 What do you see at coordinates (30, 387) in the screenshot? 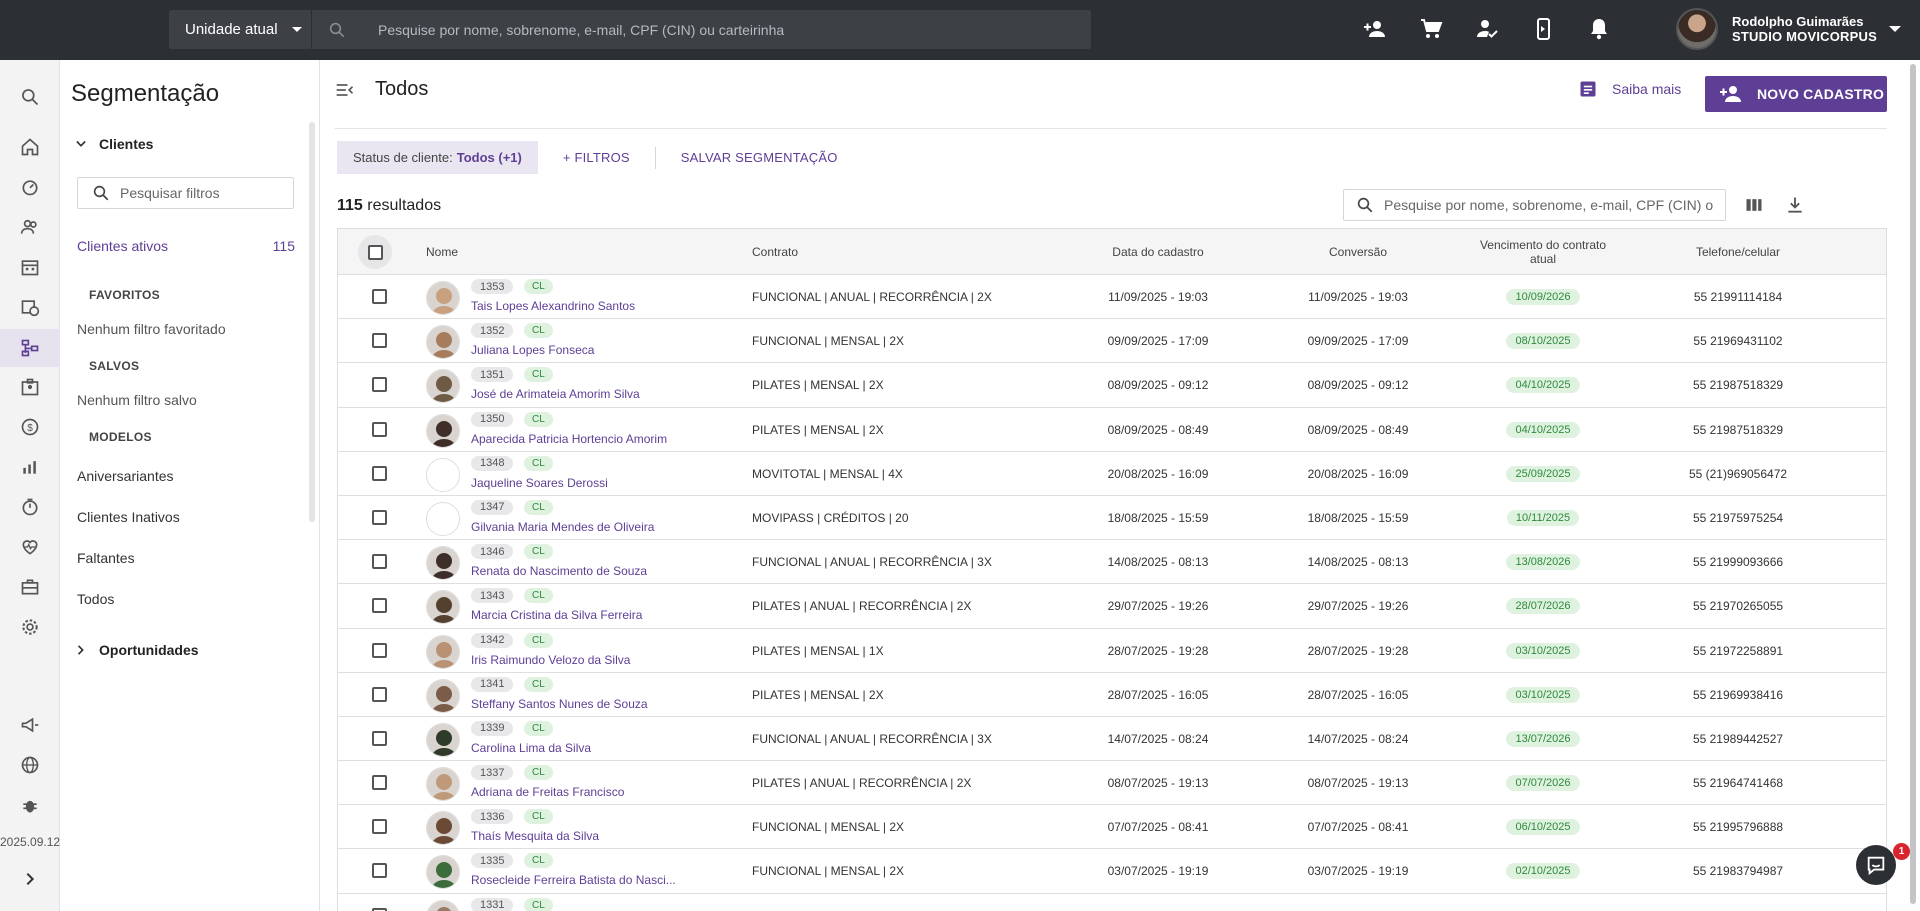
I see `badge-icon` at bounding box center [30, 387].